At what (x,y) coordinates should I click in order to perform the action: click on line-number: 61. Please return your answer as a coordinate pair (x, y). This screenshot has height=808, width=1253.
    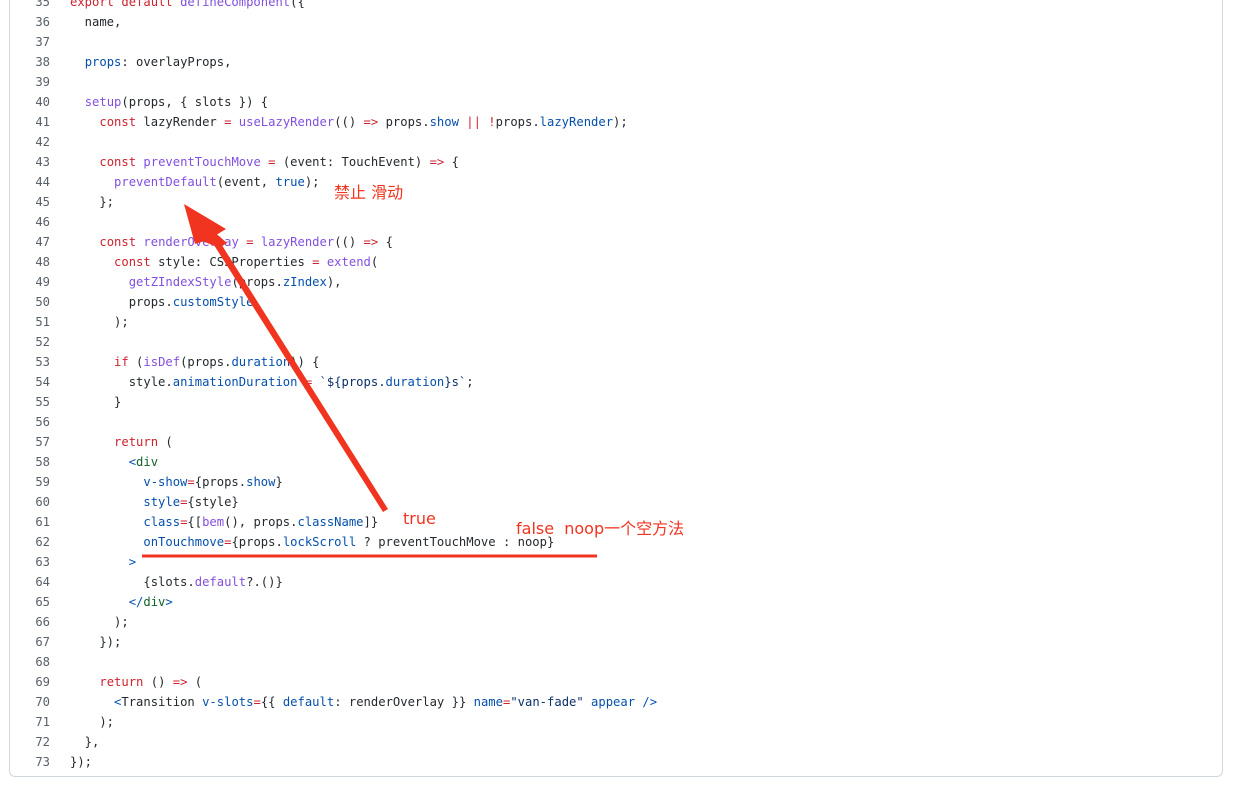
    Looking at the image, I should click on (30, 522).